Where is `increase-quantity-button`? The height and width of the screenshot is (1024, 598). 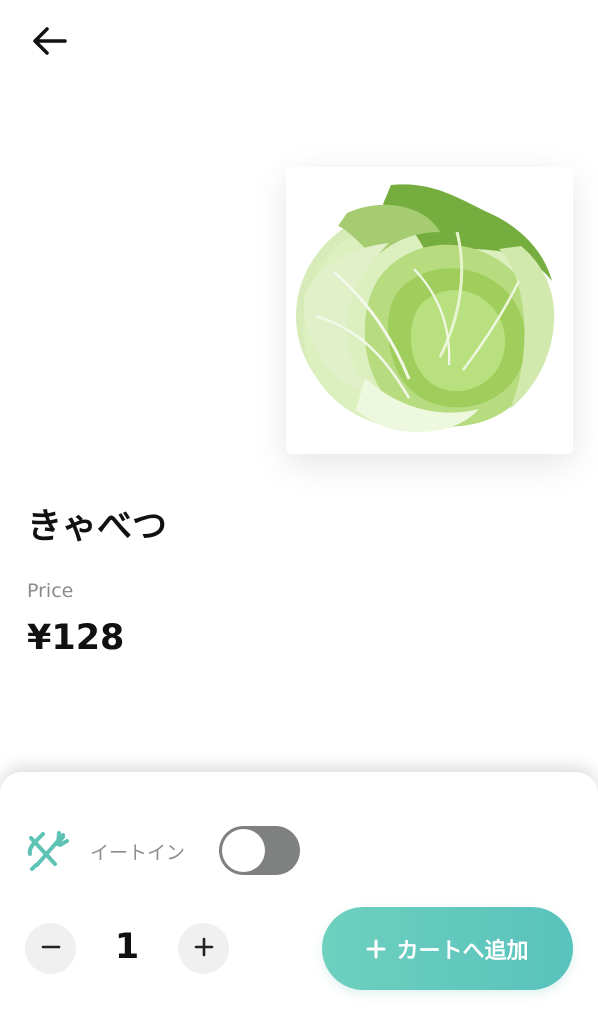 increase-quantity-button is located at coordinates (203, 948).